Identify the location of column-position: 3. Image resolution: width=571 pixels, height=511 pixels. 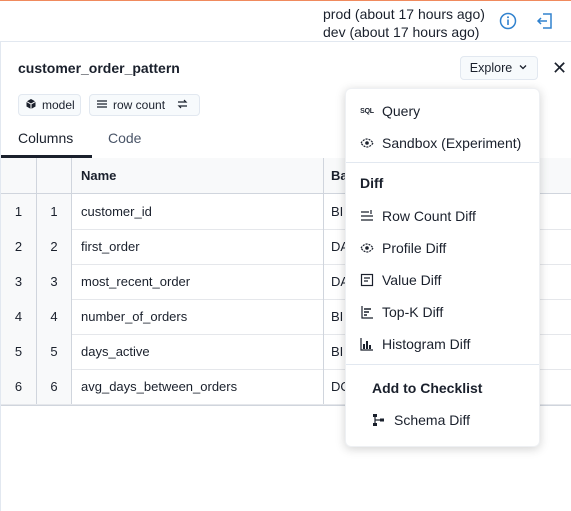
(54, 281).